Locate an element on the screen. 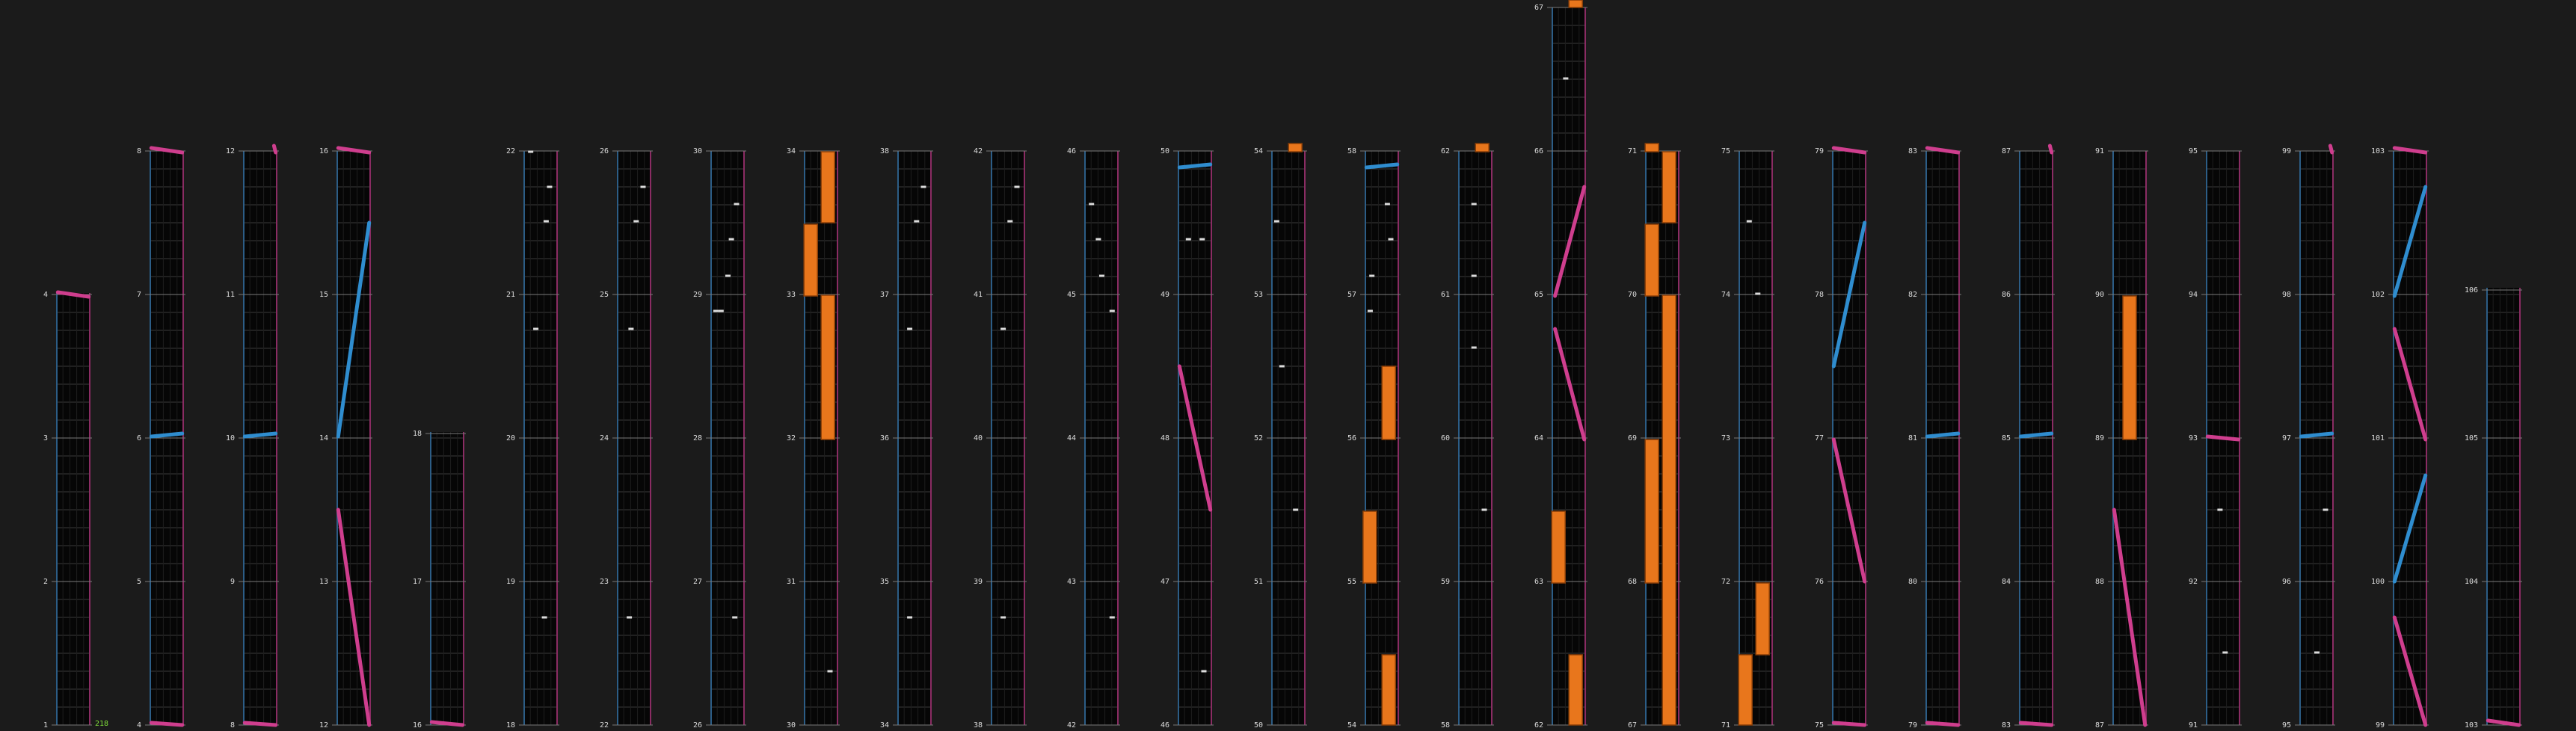 The height and width of the screenshot is (731, 2576). measure-number: 35 is located at coordinates (884, 582).